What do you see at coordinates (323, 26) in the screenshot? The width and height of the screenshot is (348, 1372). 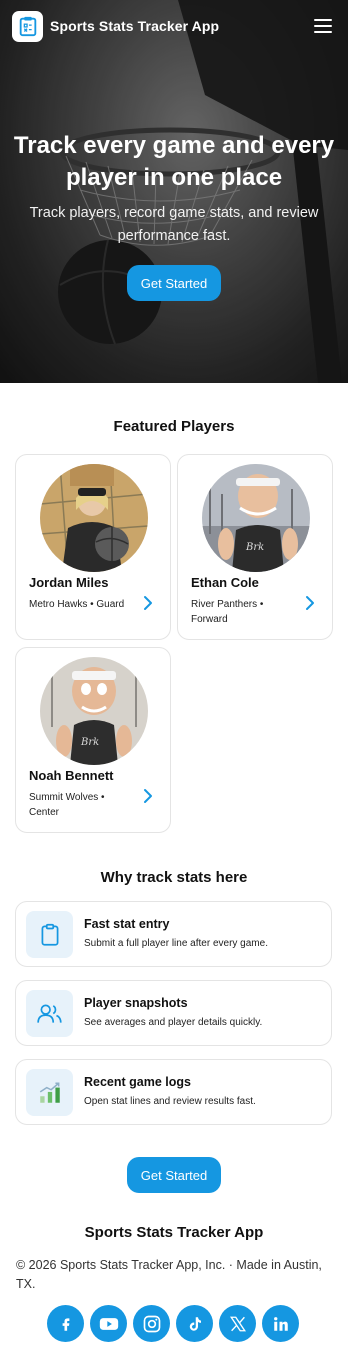 I see `hamburger-menu-icon` at bounding box center [323, 26].